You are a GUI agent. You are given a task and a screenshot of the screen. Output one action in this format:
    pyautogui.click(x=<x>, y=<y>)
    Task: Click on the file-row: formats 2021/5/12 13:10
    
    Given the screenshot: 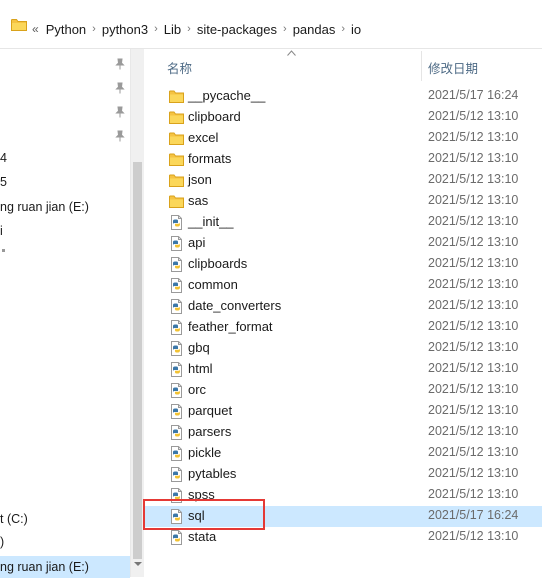 What is the action you would take?
    pyautogui.click(x=343, y=159)
    